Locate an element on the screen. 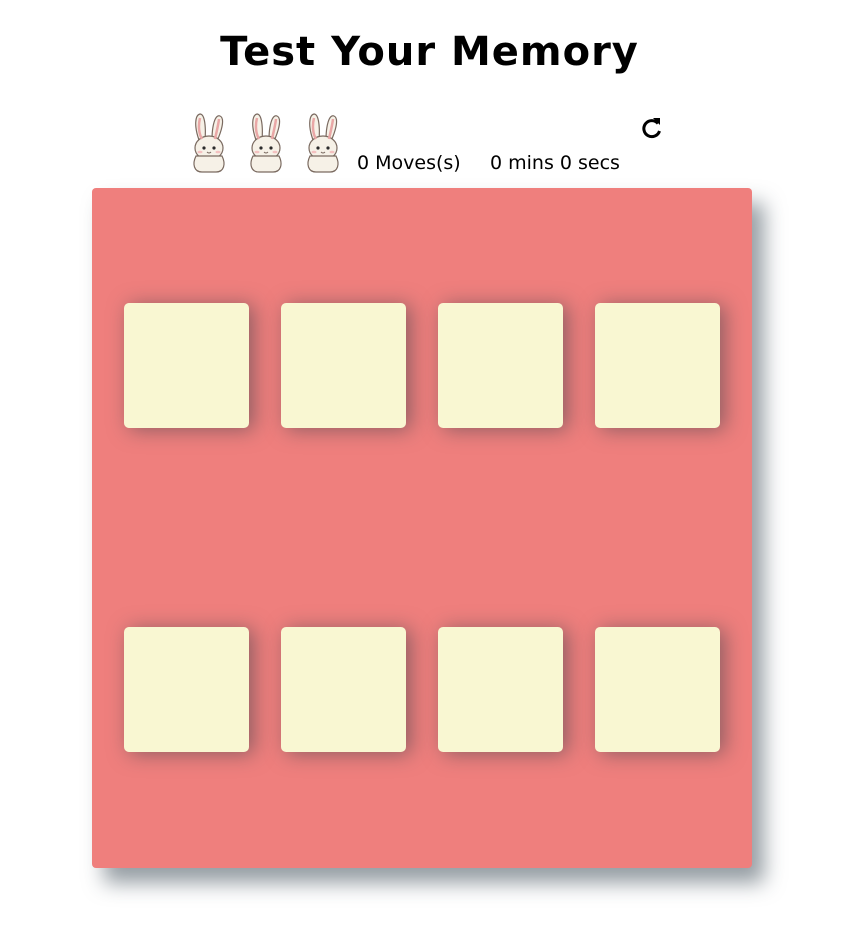 Image resolution: width=859 pixels, height=944 pixels. restart-button is located at coordinates (652, 128).